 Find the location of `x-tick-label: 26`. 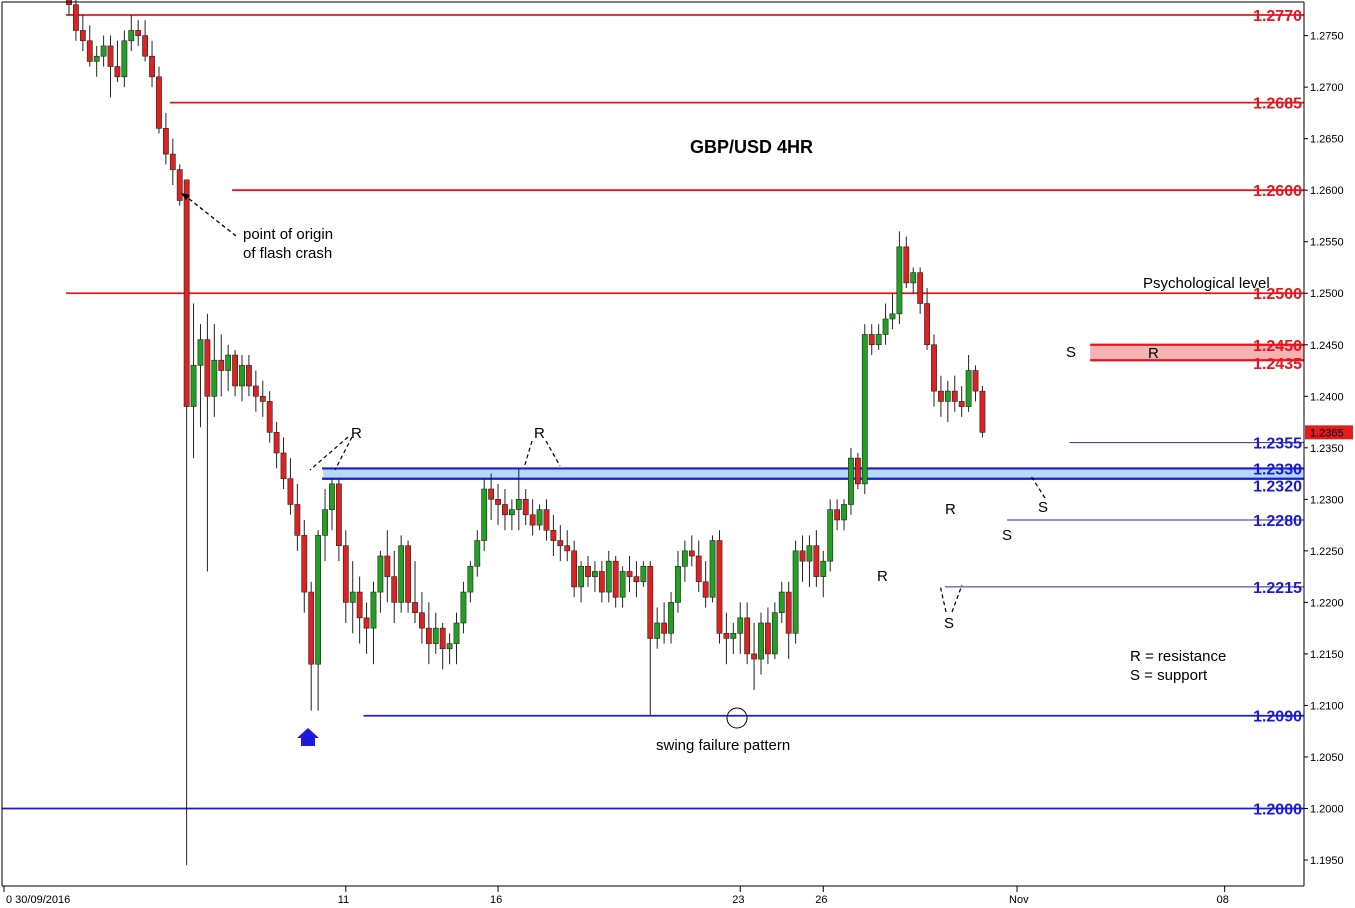

x-tick-label: 26 is located at coordinates (821, 900).